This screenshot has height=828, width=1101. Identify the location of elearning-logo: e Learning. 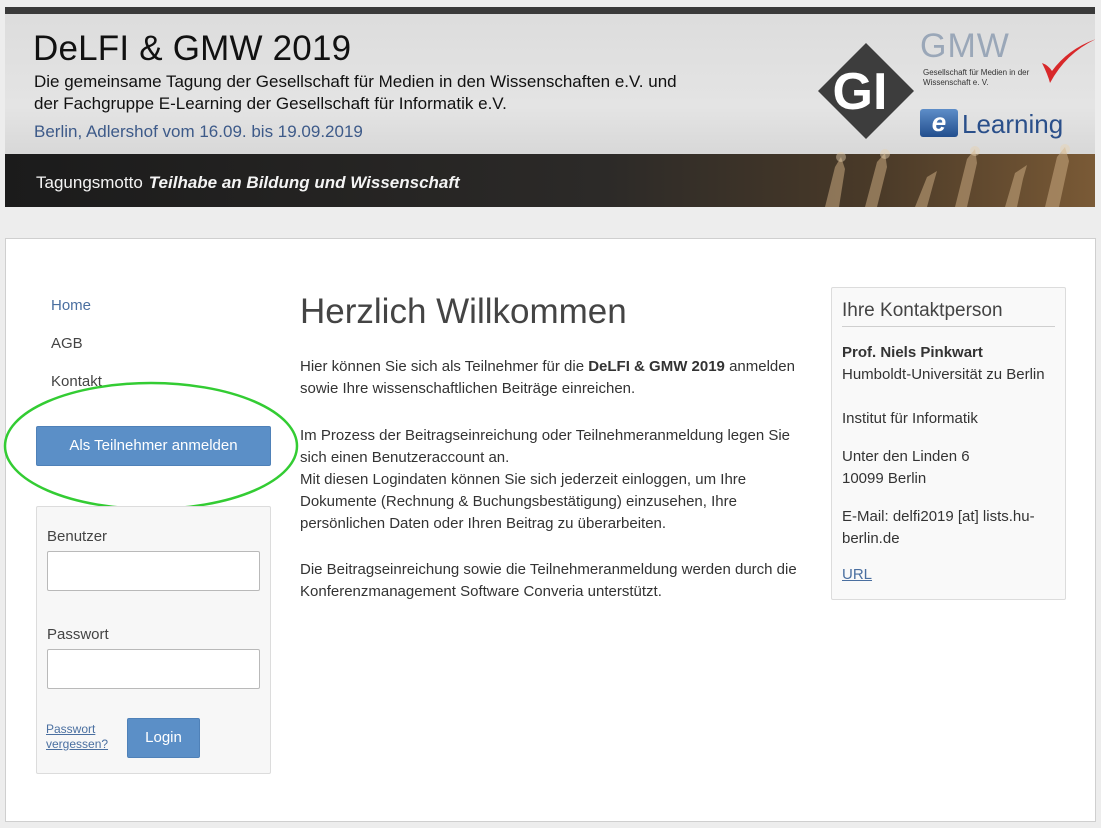
(992, 123).